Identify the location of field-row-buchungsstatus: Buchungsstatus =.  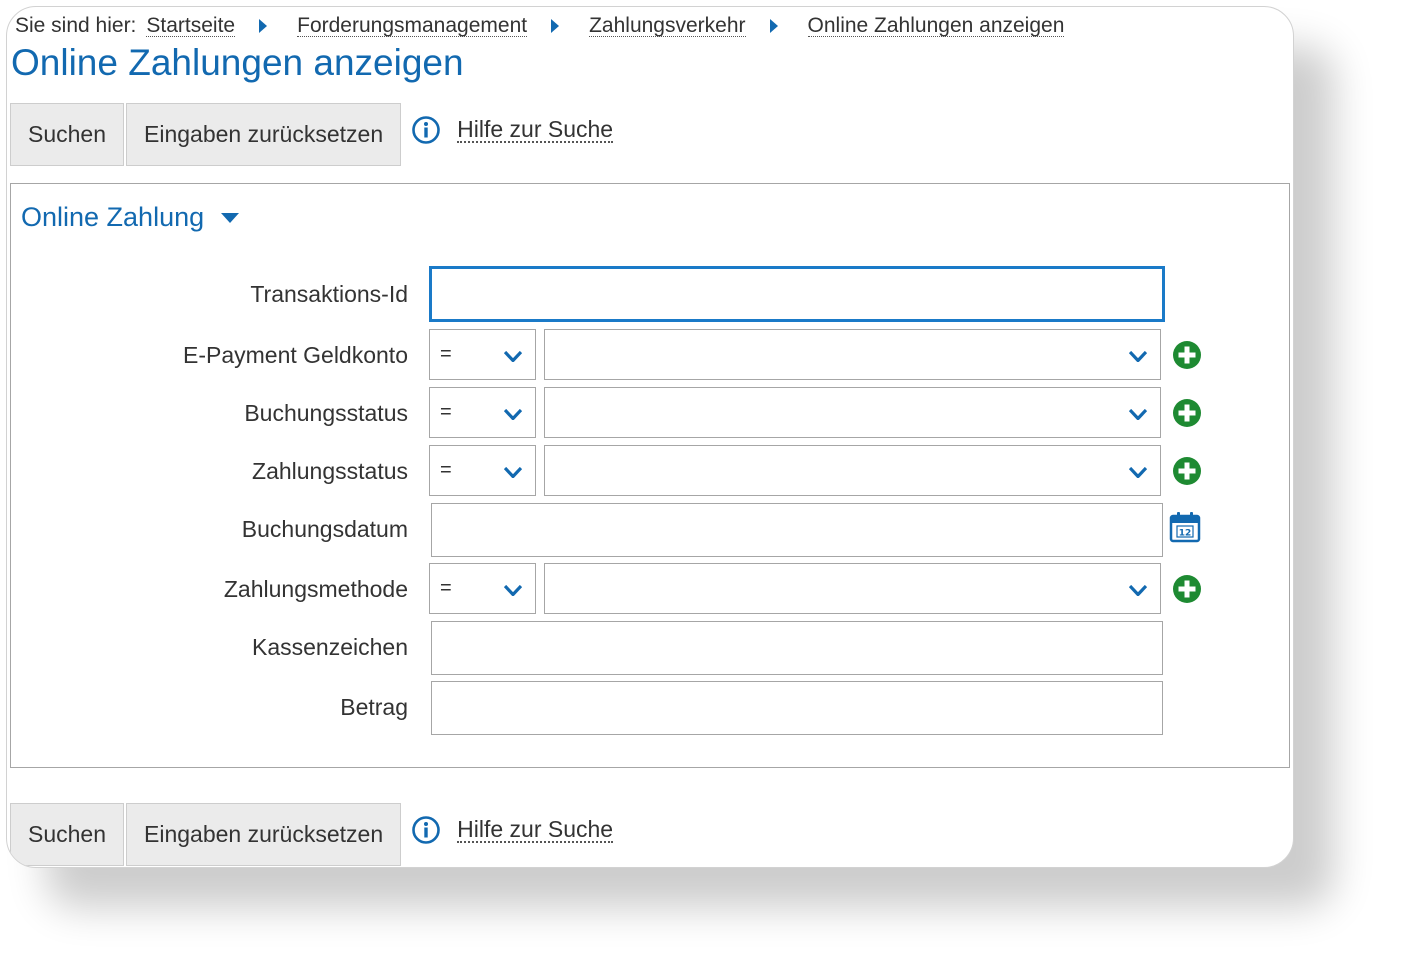
(646, 414).